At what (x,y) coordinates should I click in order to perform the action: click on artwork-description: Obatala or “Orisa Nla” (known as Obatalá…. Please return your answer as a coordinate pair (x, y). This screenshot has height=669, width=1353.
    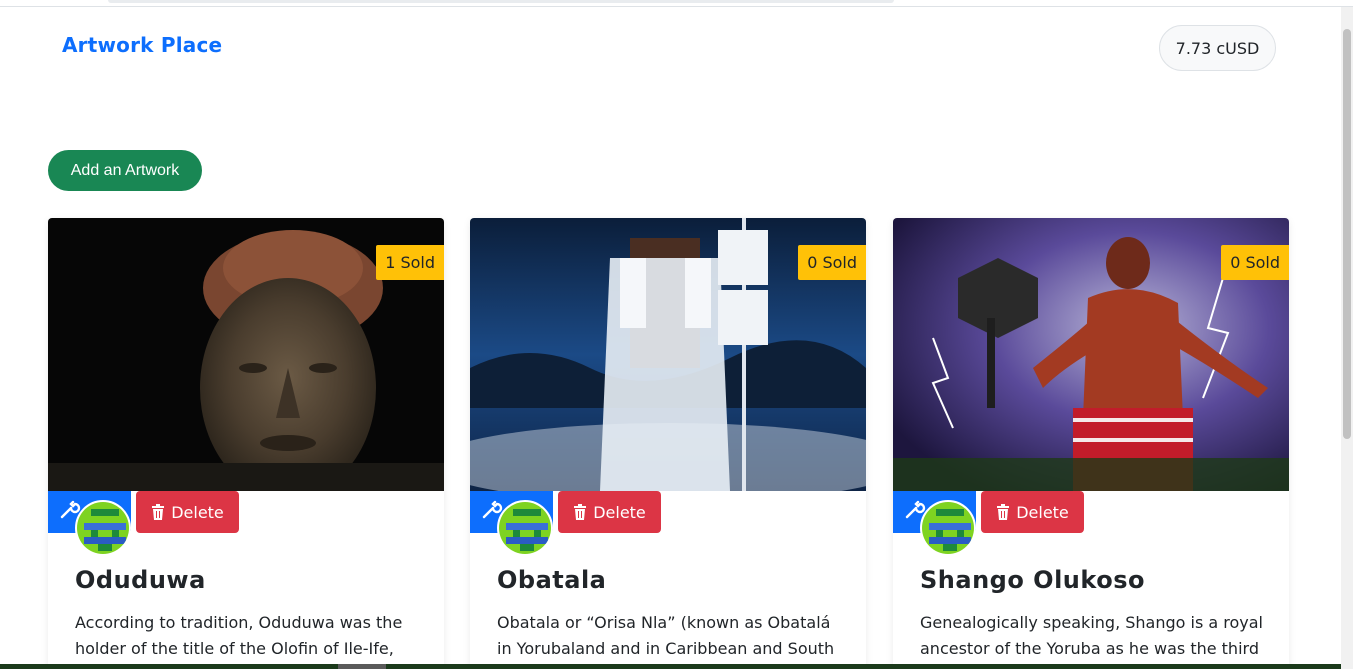
    Looking at the image, I should click on (666, 635).